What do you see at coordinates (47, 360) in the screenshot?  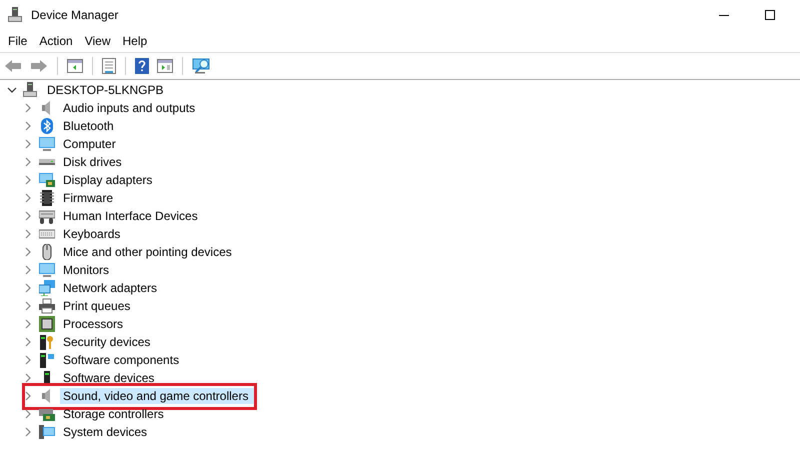 I see `tower-icon` at bounding box center [47, 360].